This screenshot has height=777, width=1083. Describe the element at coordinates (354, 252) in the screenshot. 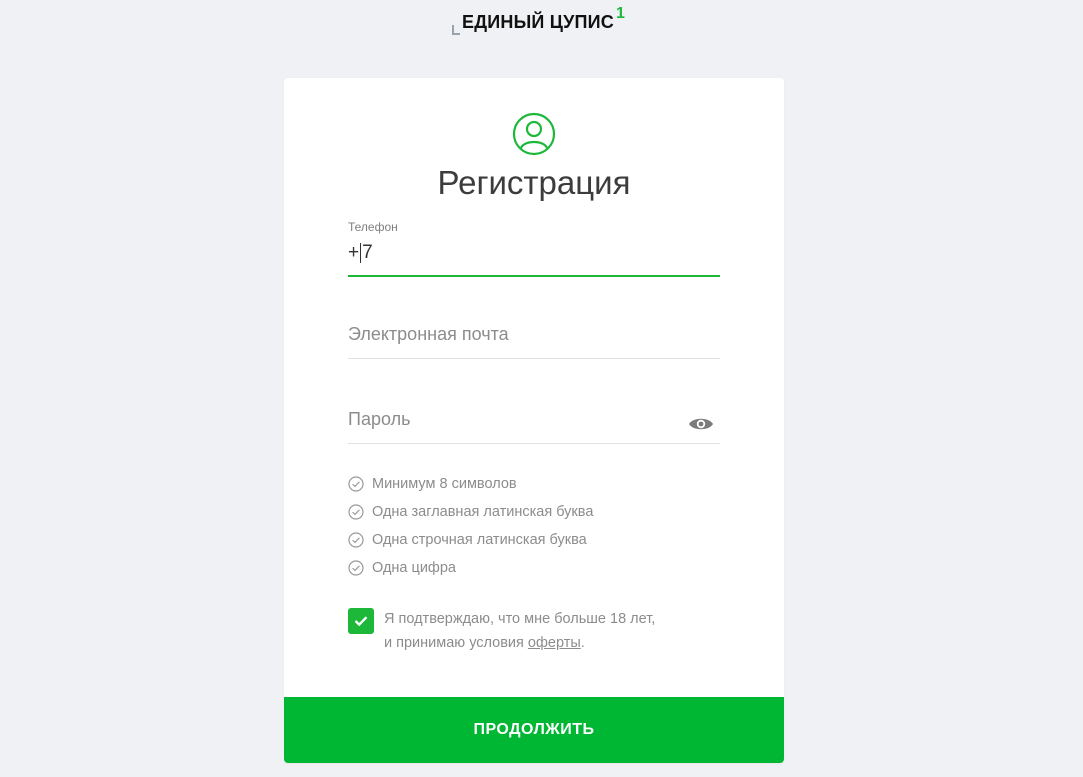

I see `phone-prefix: +` at that location.